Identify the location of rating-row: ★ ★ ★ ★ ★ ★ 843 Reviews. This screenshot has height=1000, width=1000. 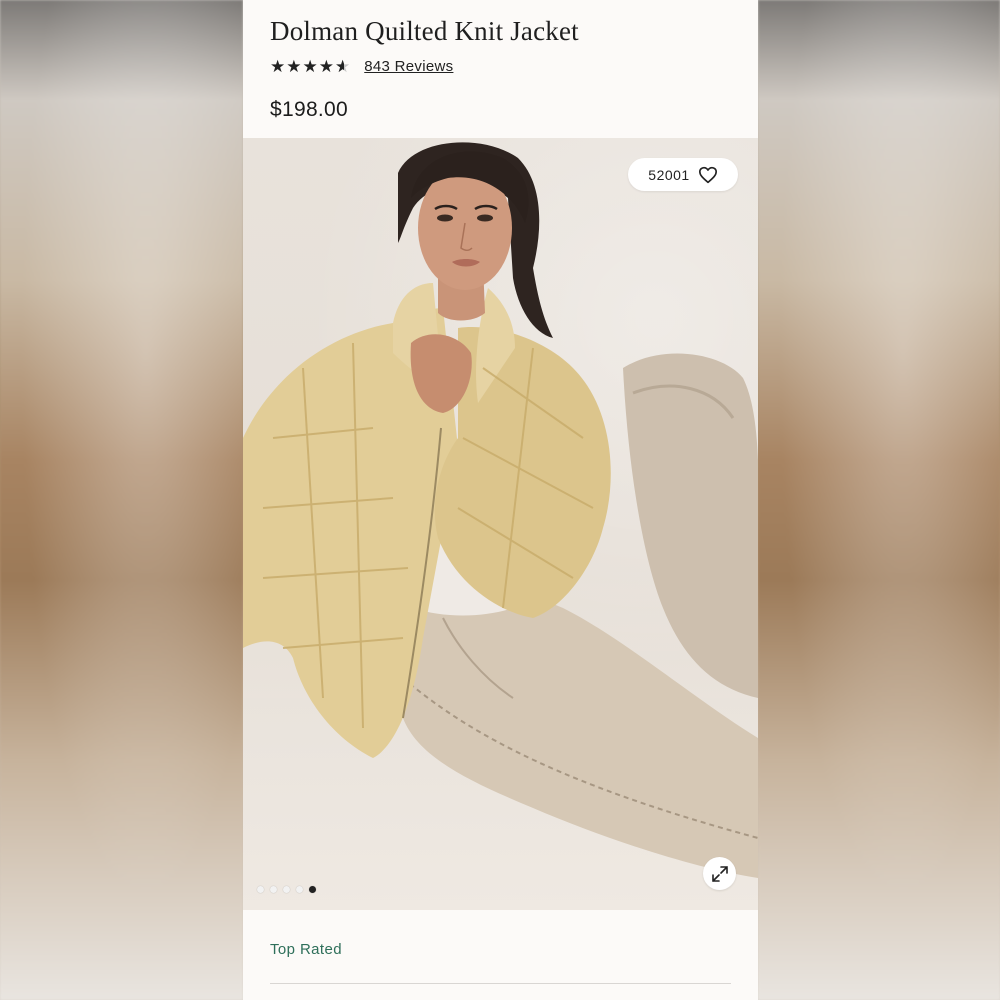
(361, 66).